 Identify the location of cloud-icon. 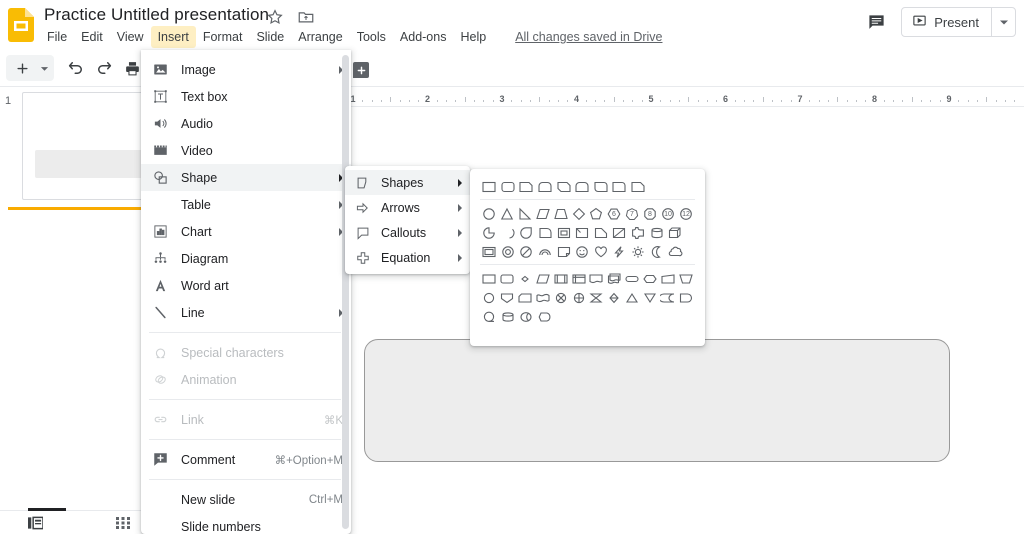
(675, 251).